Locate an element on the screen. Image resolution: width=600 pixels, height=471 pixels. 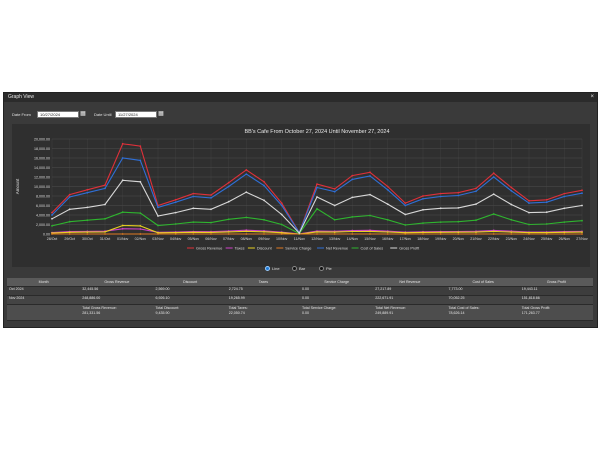
totals-cell: Total Cost of Sales: 78,626.14 is located at coordinates (483, 312).